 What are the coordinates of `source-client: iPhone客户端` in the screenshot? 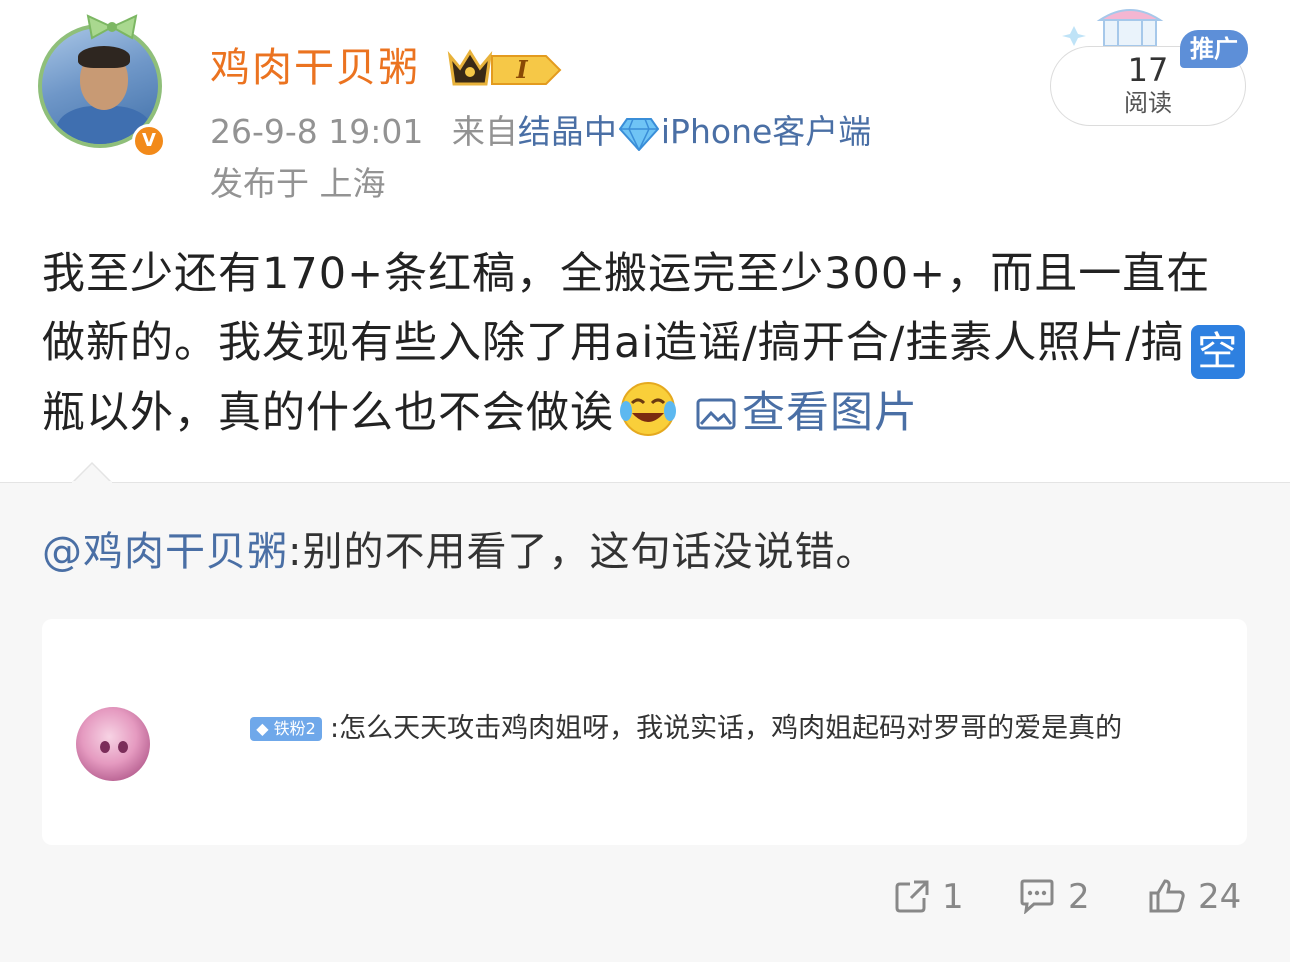 It's located at (766, 131).